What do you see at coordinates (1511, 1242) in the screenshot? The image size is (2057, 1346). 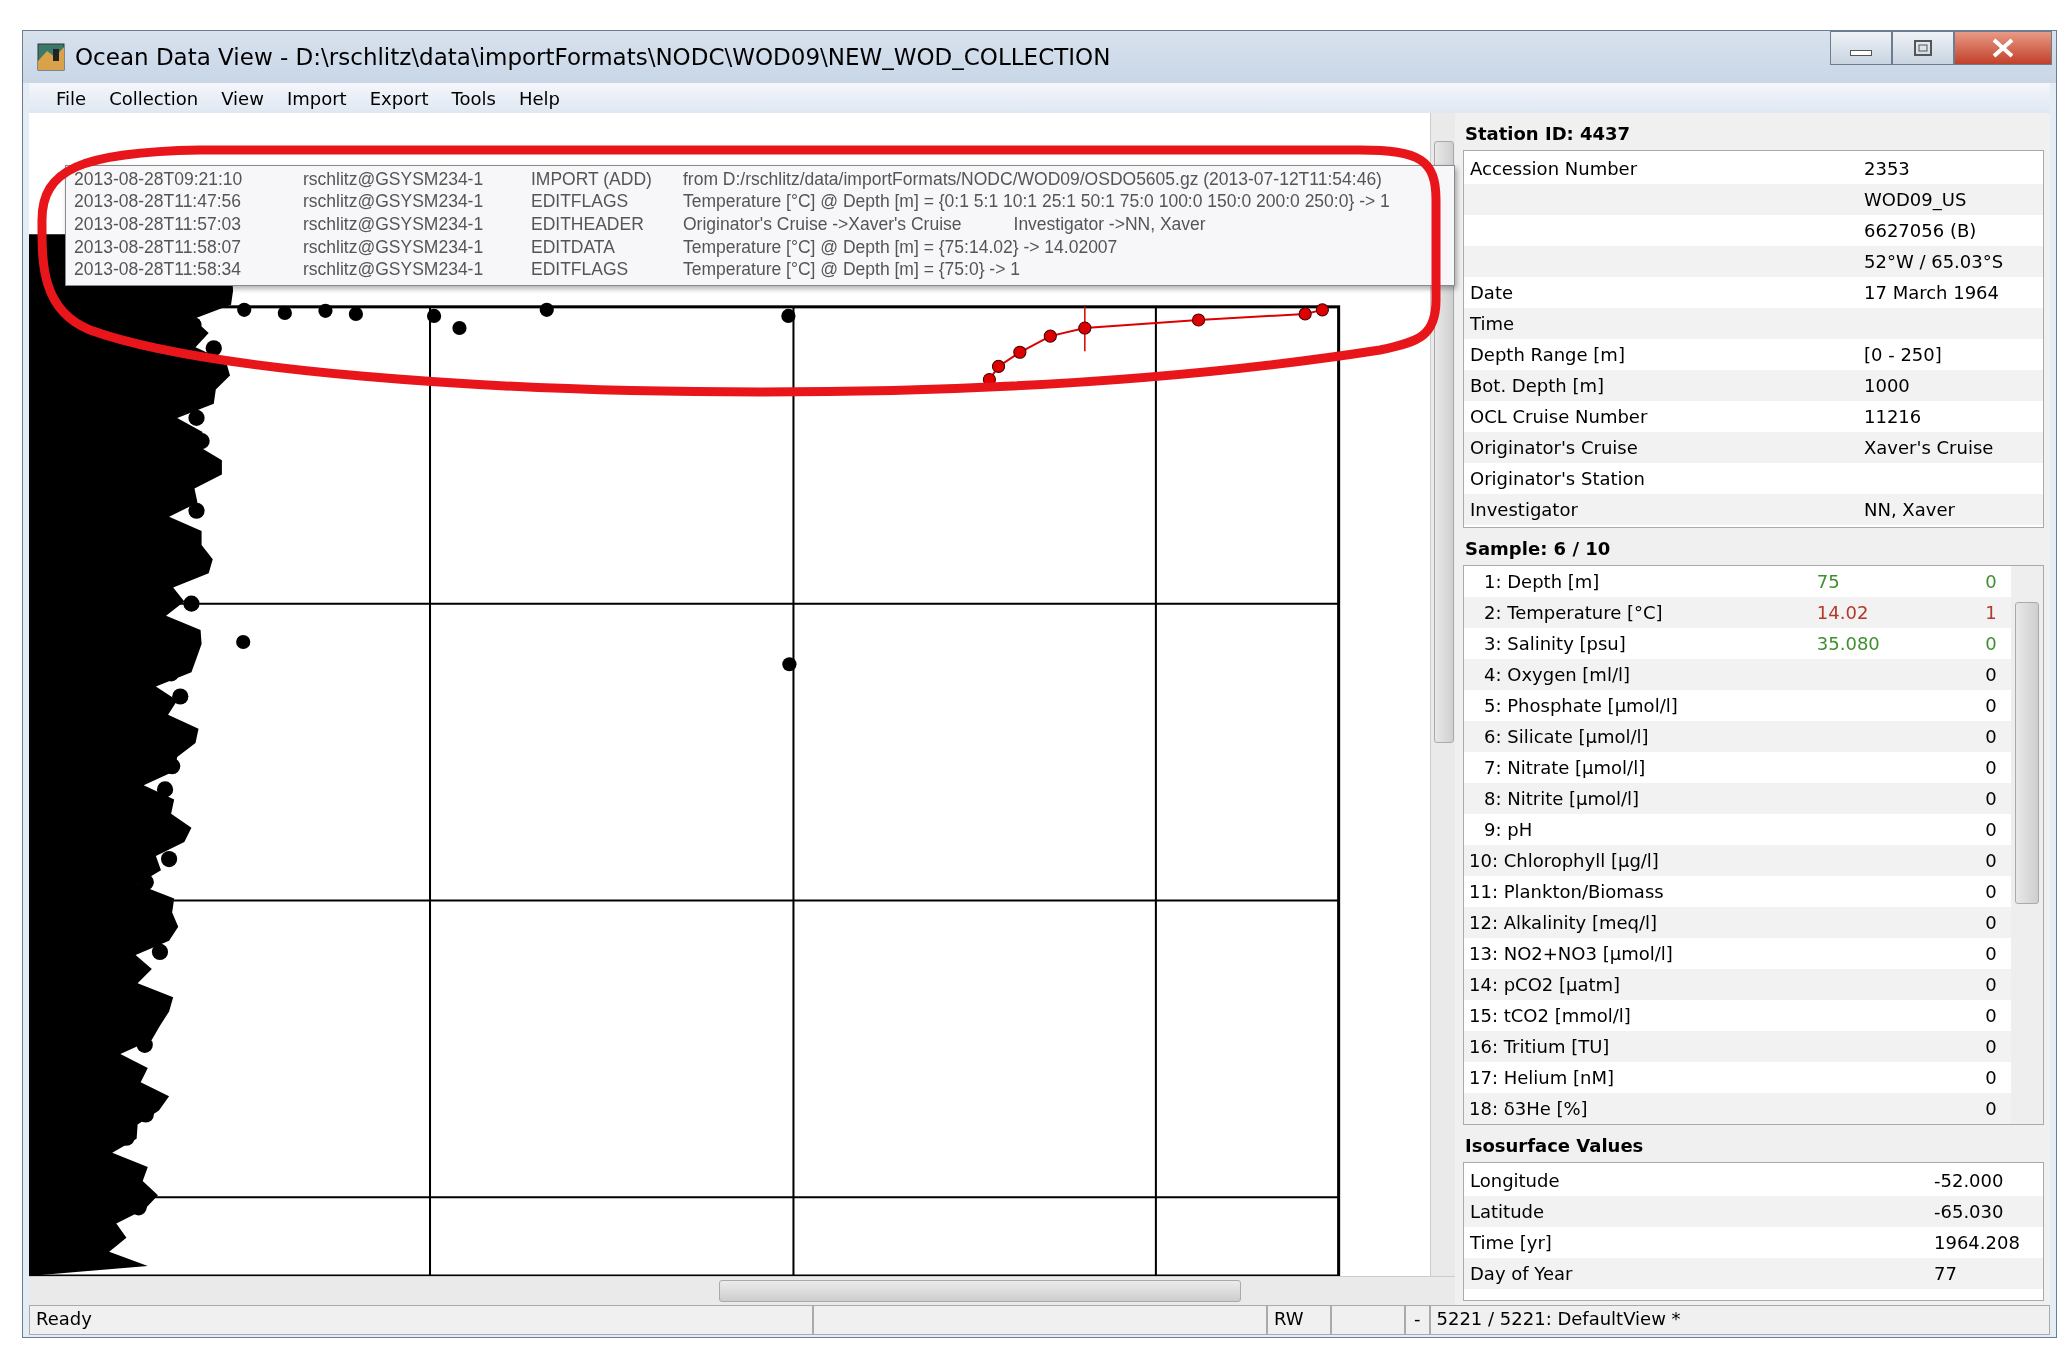 I see `field-label: Time [yr]` at bounding box center [1511, 1242].